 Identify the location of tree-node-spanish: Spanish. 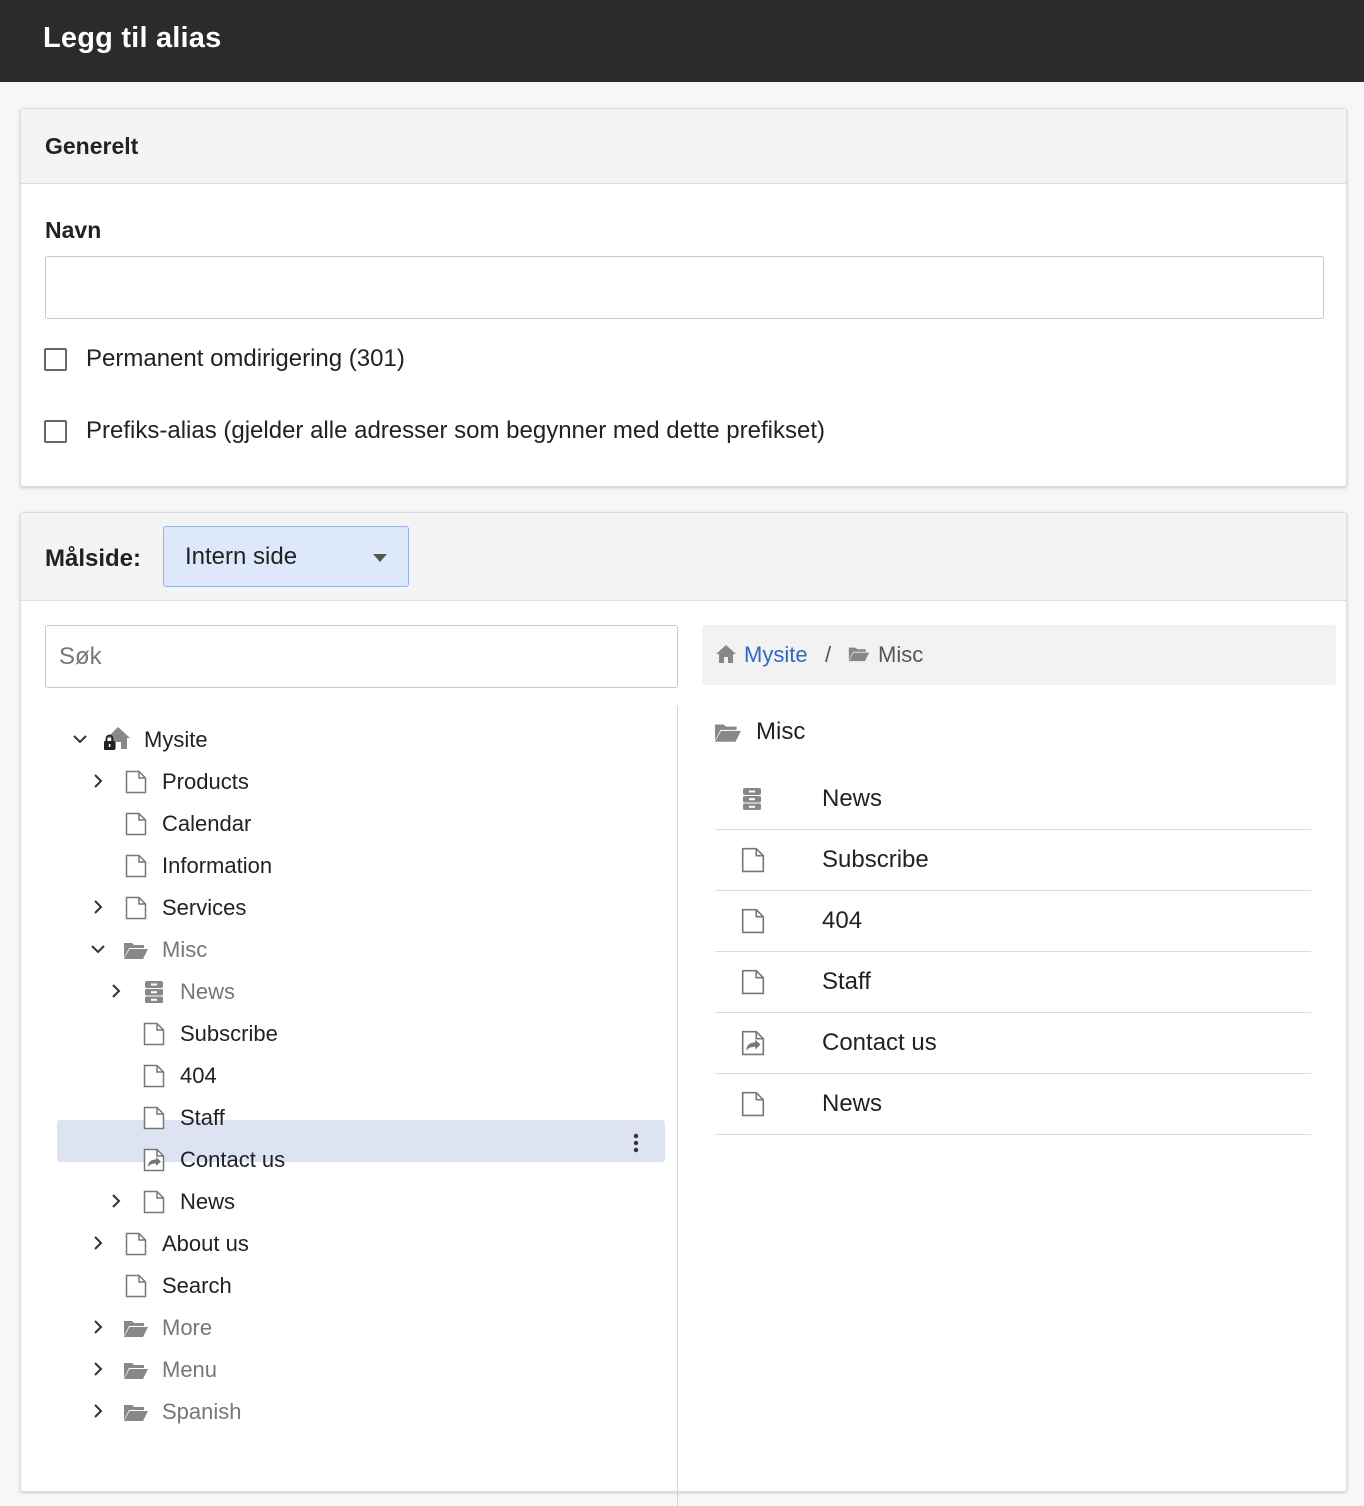
(349, 1411).